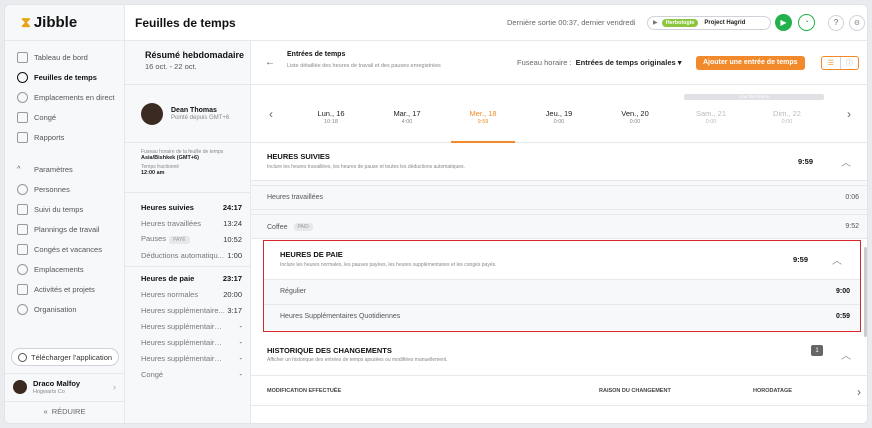 The height and width of the screenshot is (428, 872). Describe the element at coordinates (22, 57) in the screenshot. I see `dashboard-icon` at that location.